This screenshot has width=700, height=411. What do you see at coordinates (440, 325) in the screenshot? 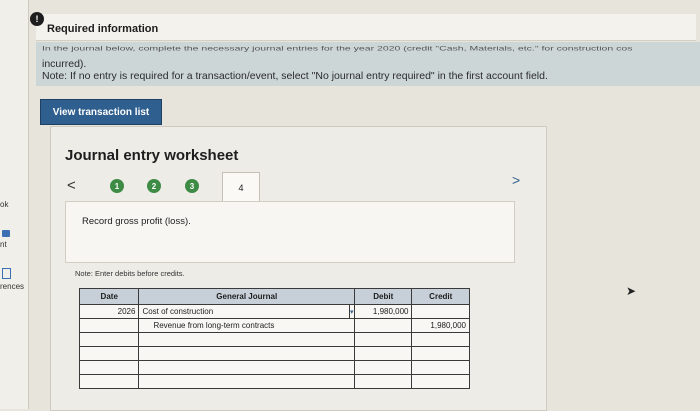
I see `credit-cell: 1,980,000` at bounding box center [440, 325].